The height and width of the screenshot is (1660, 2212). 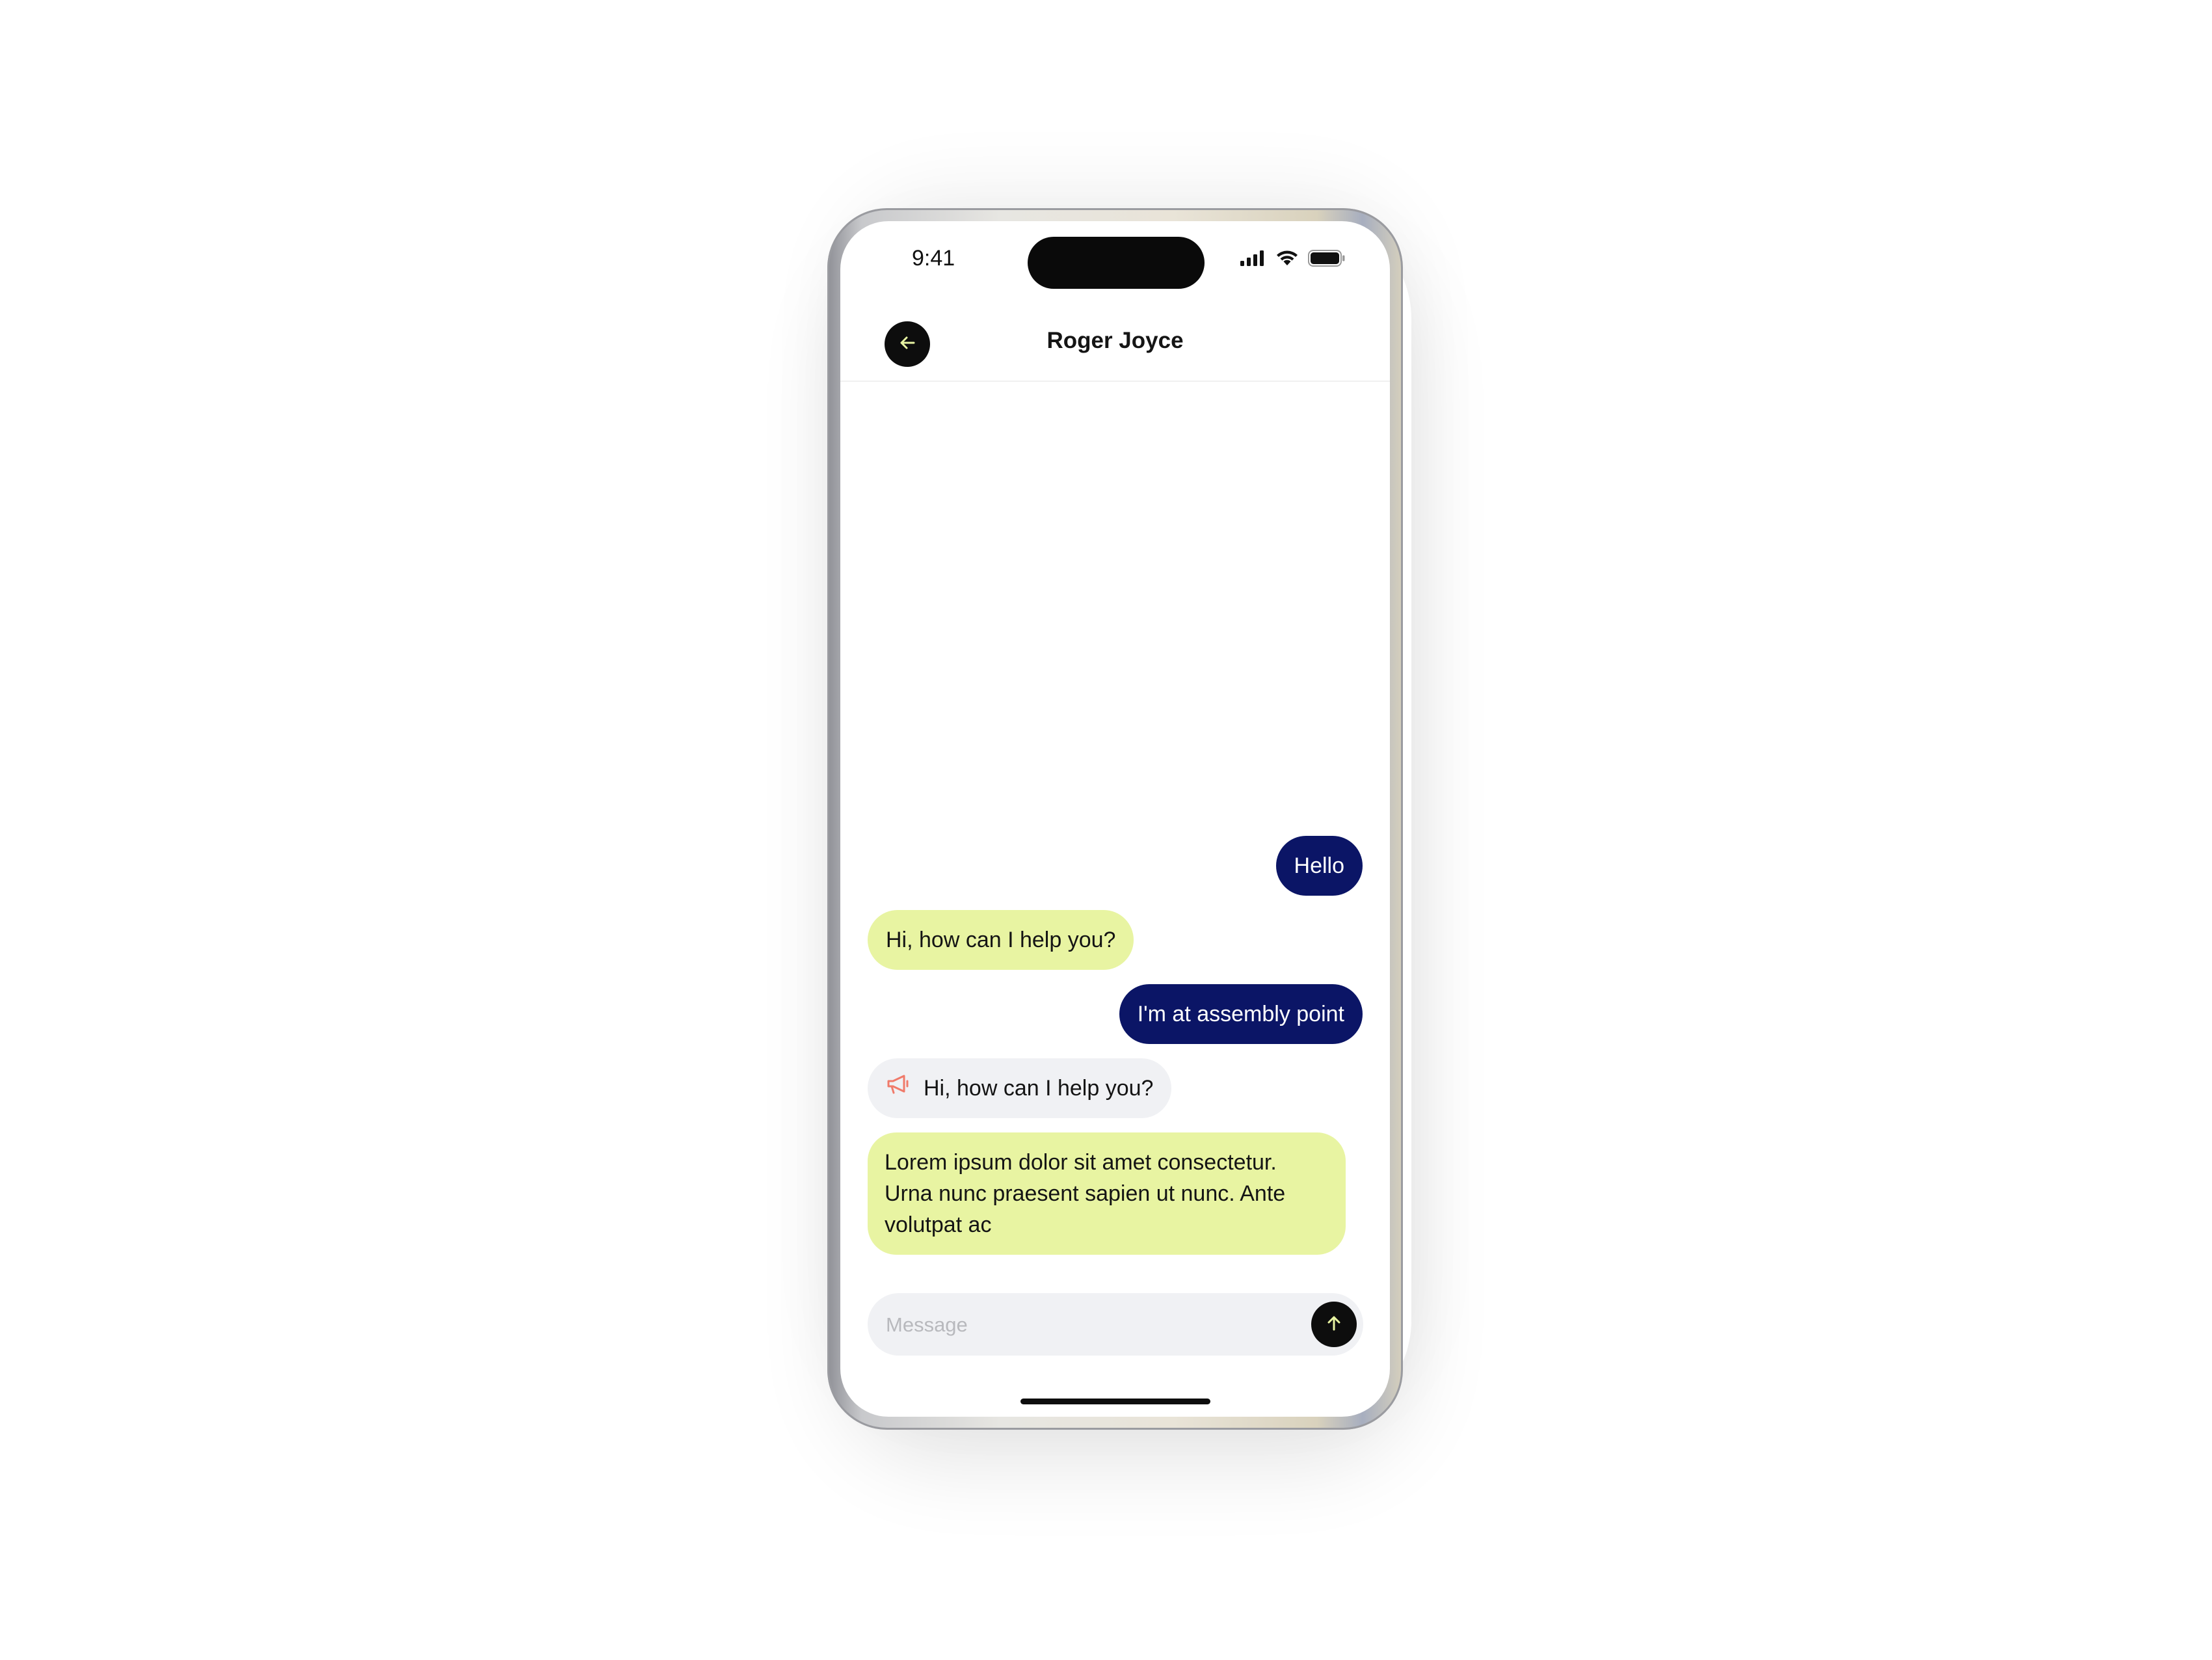 I want to click on message-received: Hi, how can I help you?, so click(x=1001, y=940).